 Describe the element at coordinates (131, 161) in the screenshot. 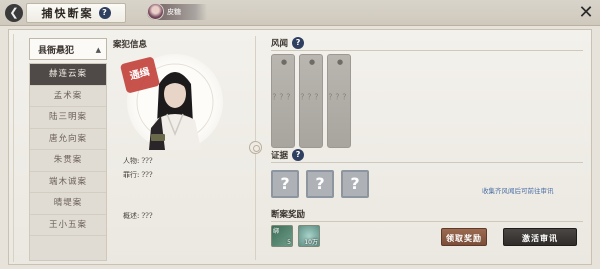

I see `person-label: 人物:` at that location.